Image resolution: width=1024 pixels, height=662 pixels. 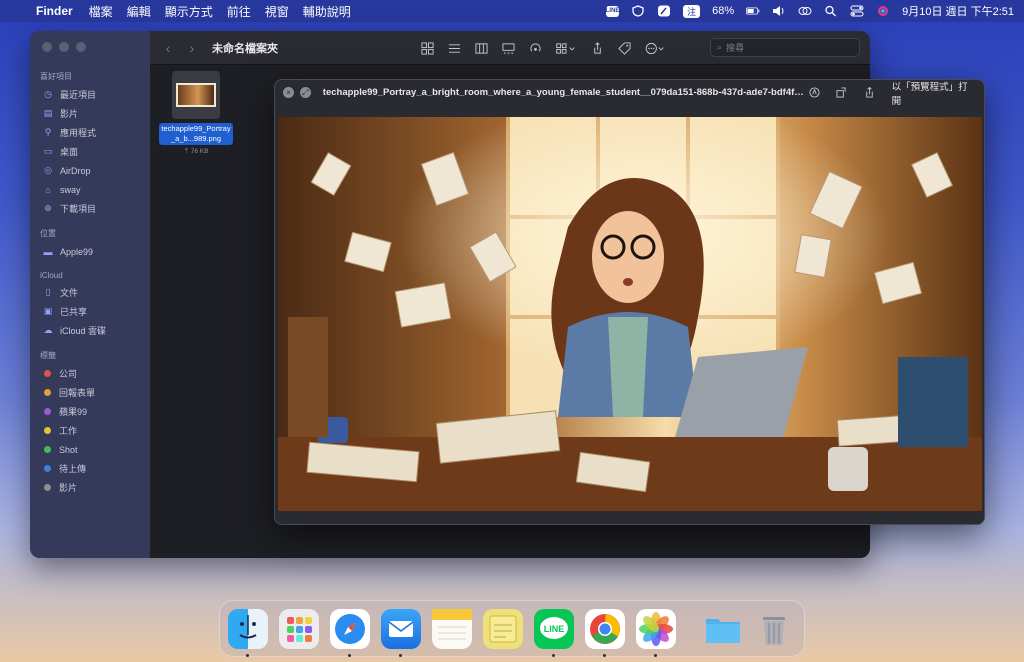 What do you see at coordinates (305, 92) in the screenshot?
I see `fullscreen-icon: ⤢` at bounding box center [305, 92].